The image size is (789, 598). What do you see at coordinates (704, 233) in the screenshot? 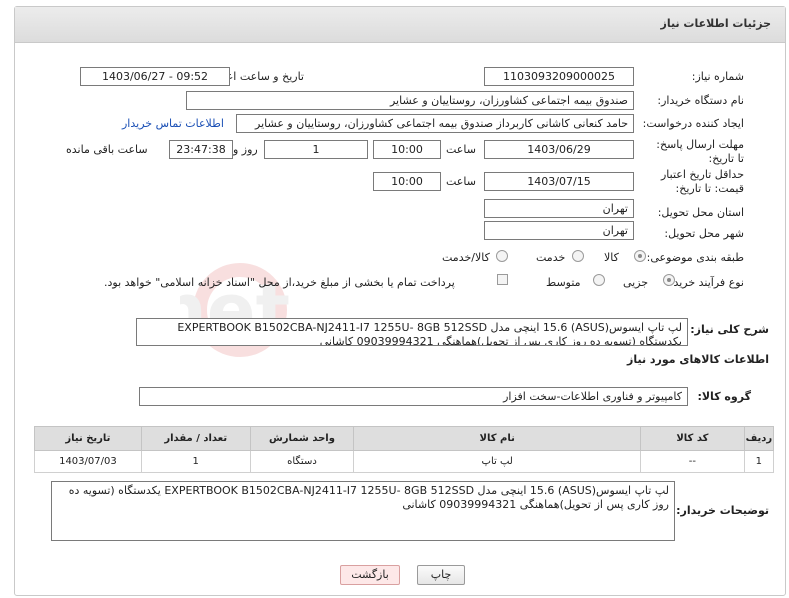
I see `city-label: شهر محل تحویل:` at bounding box center [704, 233].